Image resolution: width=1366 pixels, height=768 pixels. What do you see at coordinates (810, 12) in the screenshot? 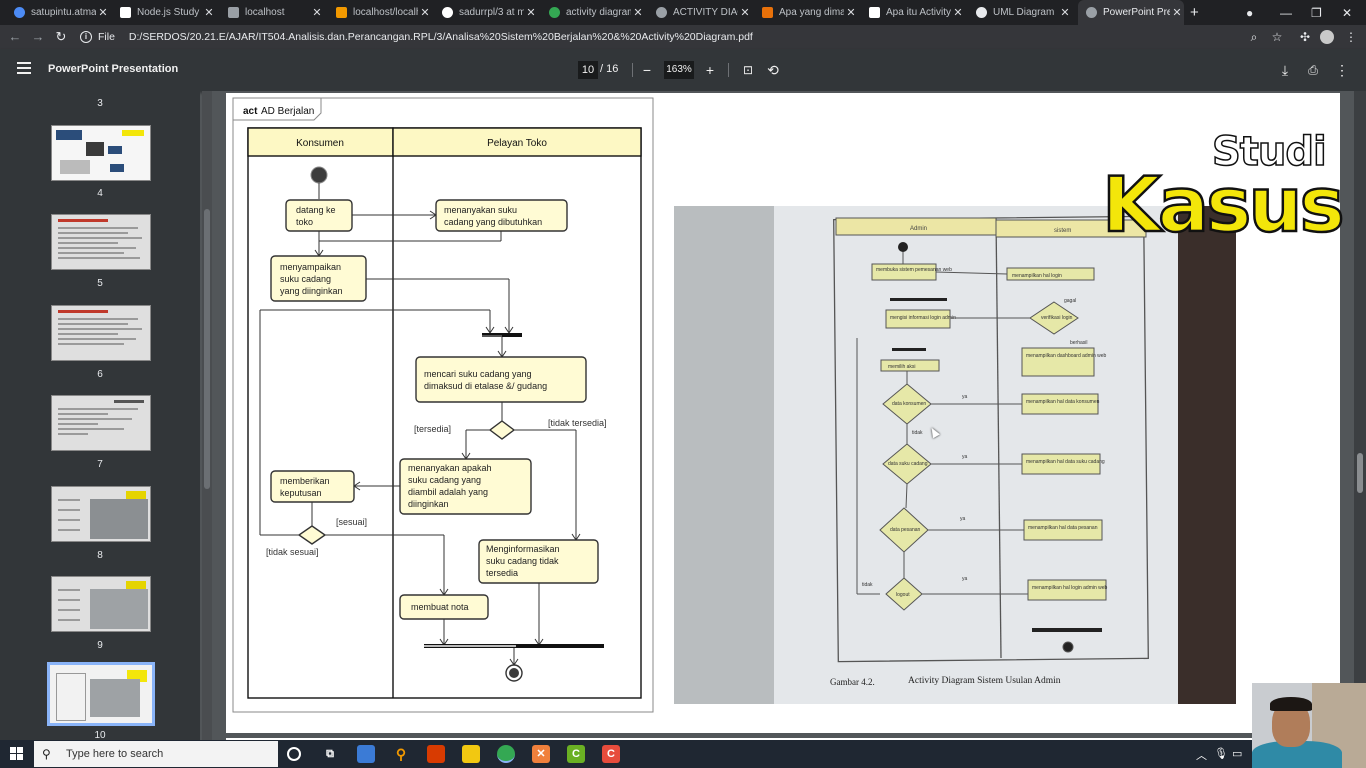
I see `browser-tab: Apa yang dimak ✕` at bounding box center [810, 12].